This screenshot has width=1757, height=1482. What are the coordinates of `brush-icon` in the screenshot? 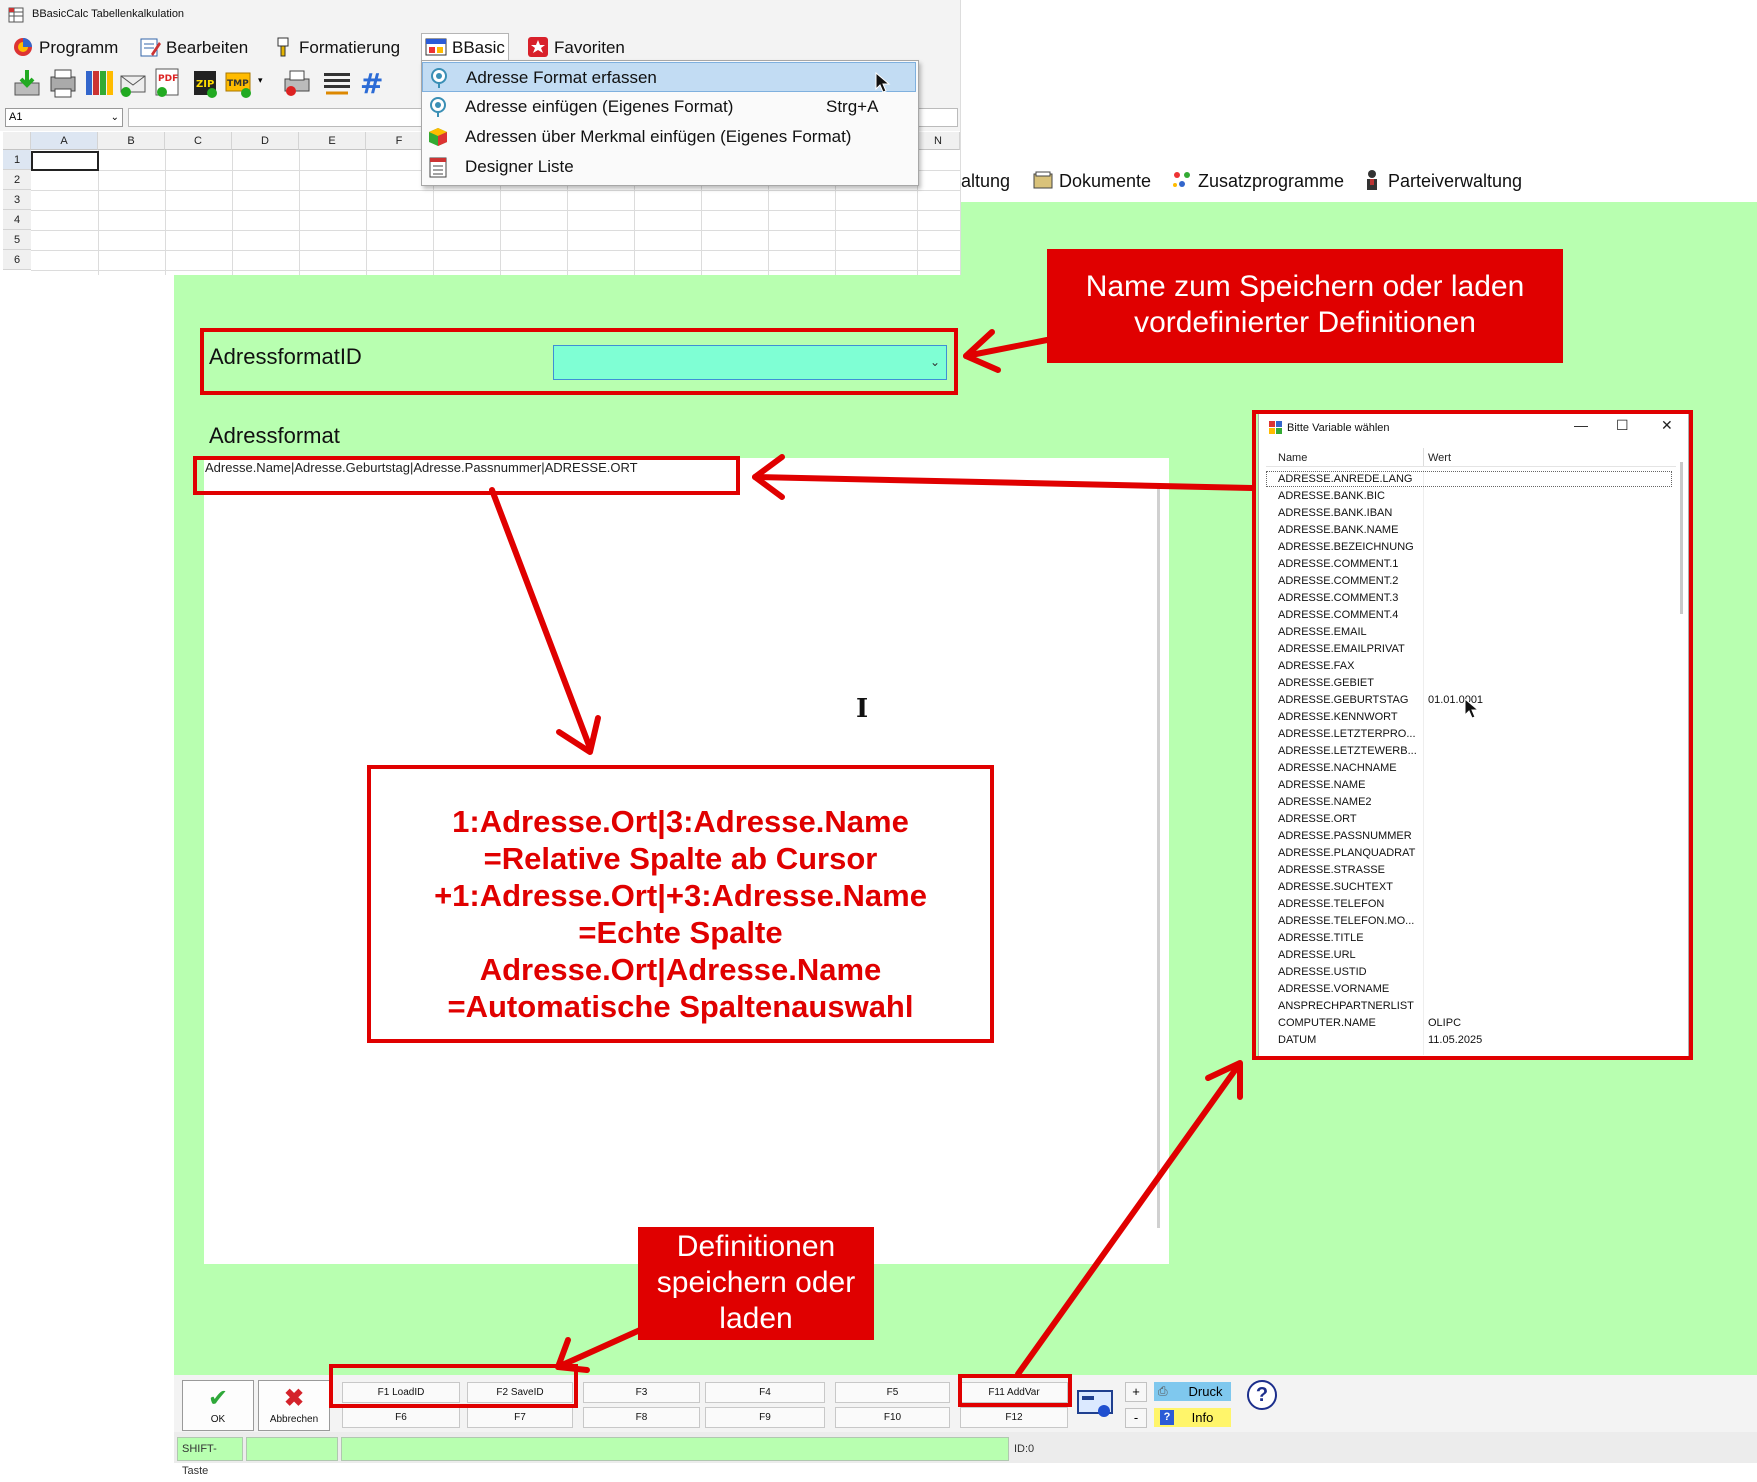 It's located at (283, 47).